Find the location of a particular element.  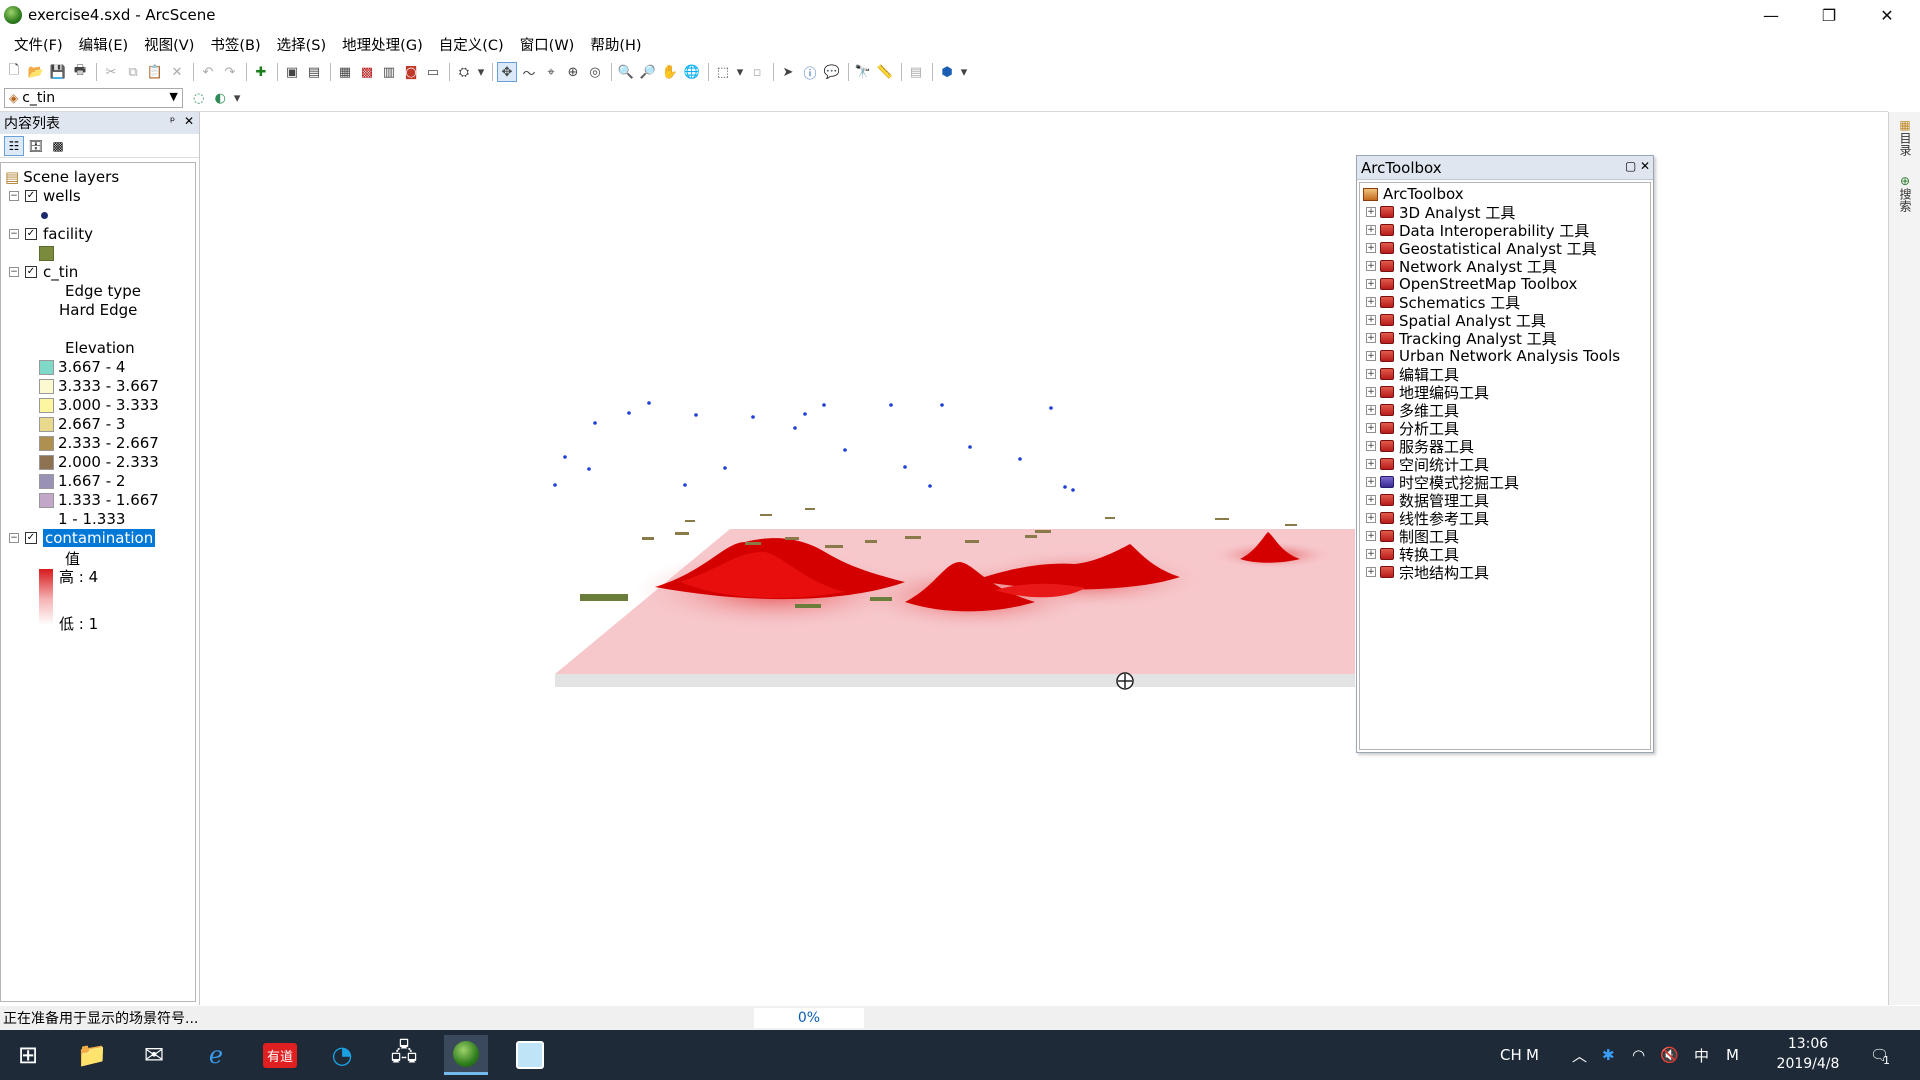

menu-help: 帮助(H) is located at coordinates (615, 44).